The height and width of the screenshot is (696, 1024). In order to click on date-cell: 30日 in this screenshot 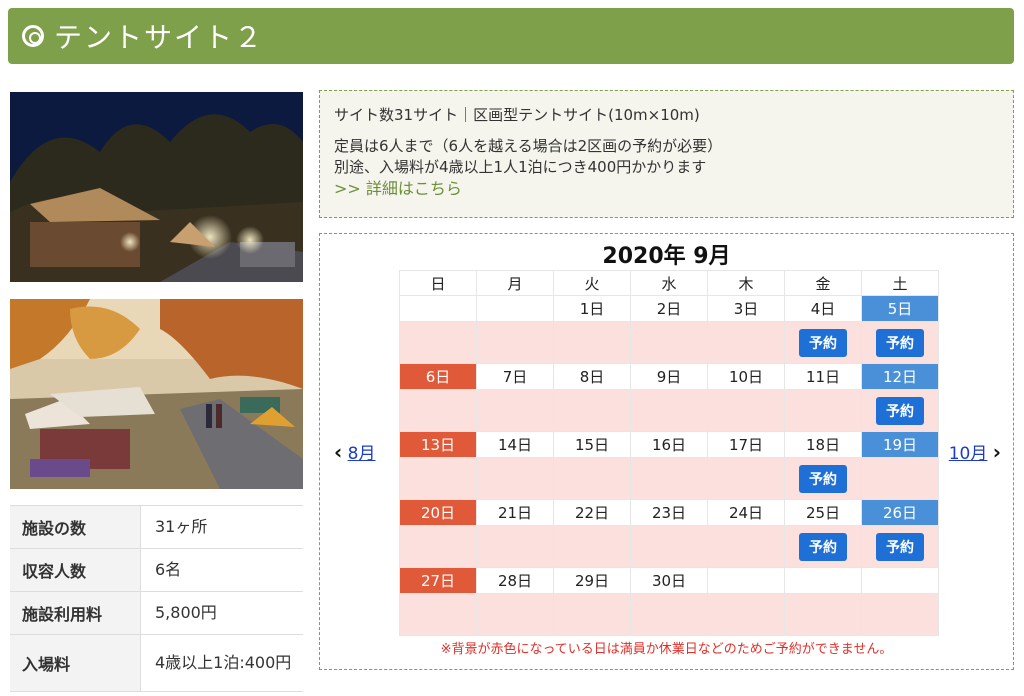, I will do `click(669, 580)`.